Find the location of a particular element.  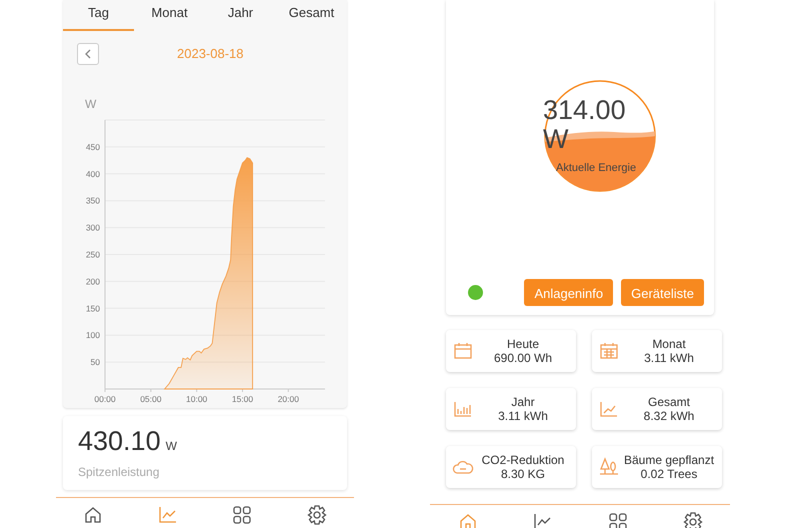

x-tick-label: 10:00 is located at coordinates (197, 399).